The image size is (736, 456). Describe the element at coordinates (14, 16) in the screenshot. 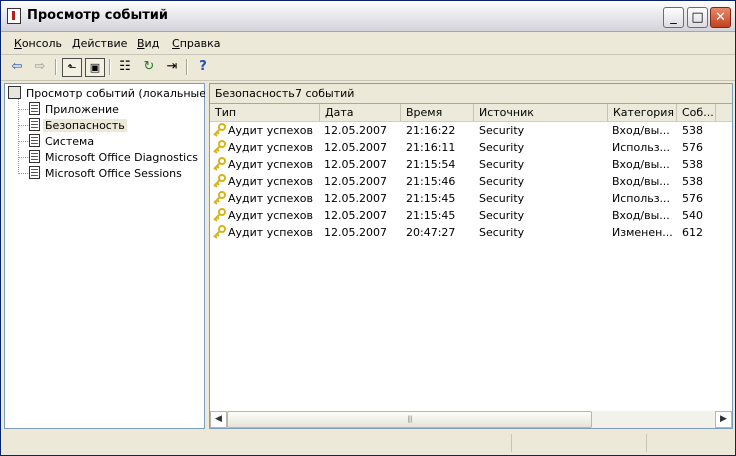

I see `event-viewer-app-icon` at that location.